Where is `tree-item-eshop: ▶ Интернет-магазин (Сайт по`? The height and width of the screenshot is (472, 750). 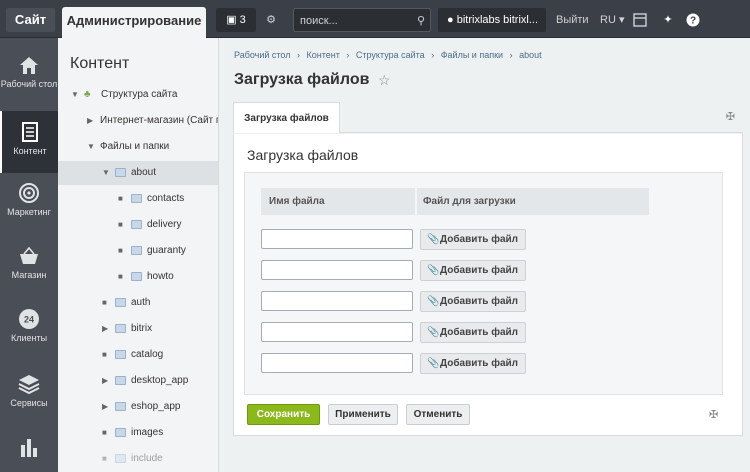 tree-item-eshop: ▶ Интернет-магазин (Сайт по is located at coordinates (138, 121).